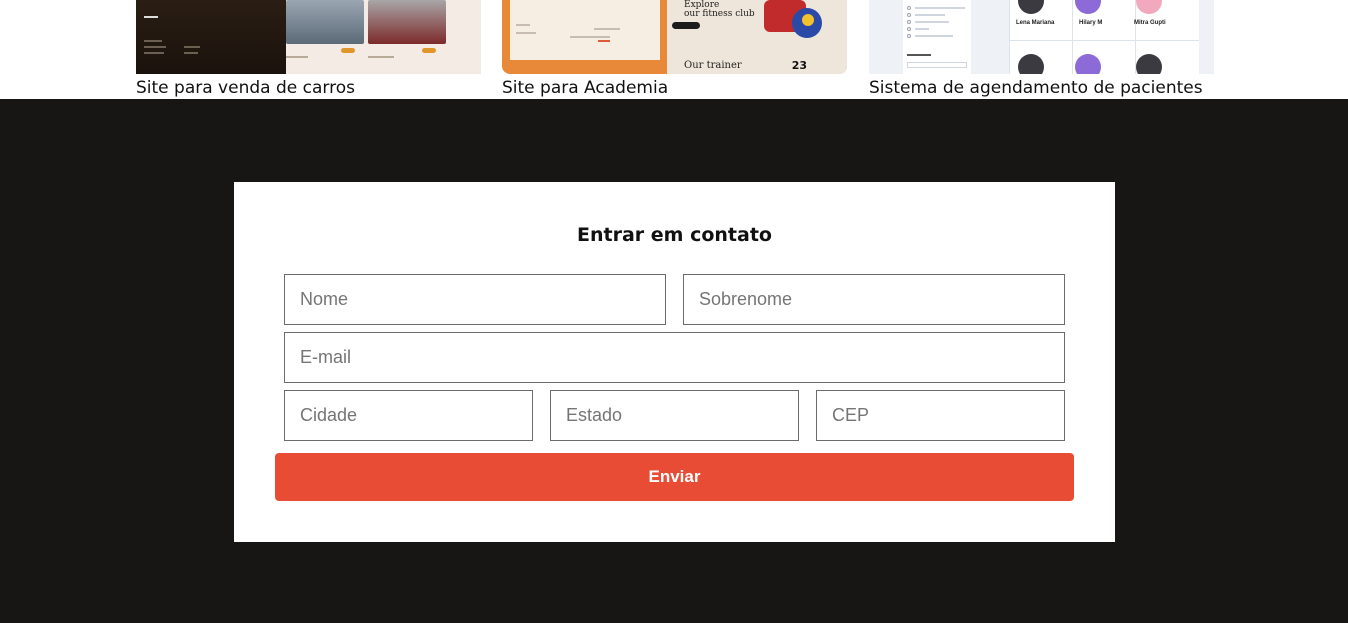 The image size is (1348, 623). What do you see at coordinates (674, 357) in the screenshot?
I see `email-field` at bounding box center [674, 357].